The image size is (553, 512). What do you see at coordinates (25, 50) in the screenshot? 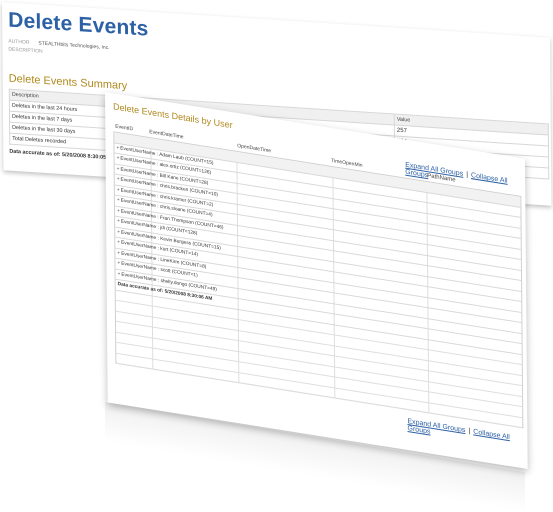
I see `description-label: DESCRIPTION` at bounding box center [25, 50].